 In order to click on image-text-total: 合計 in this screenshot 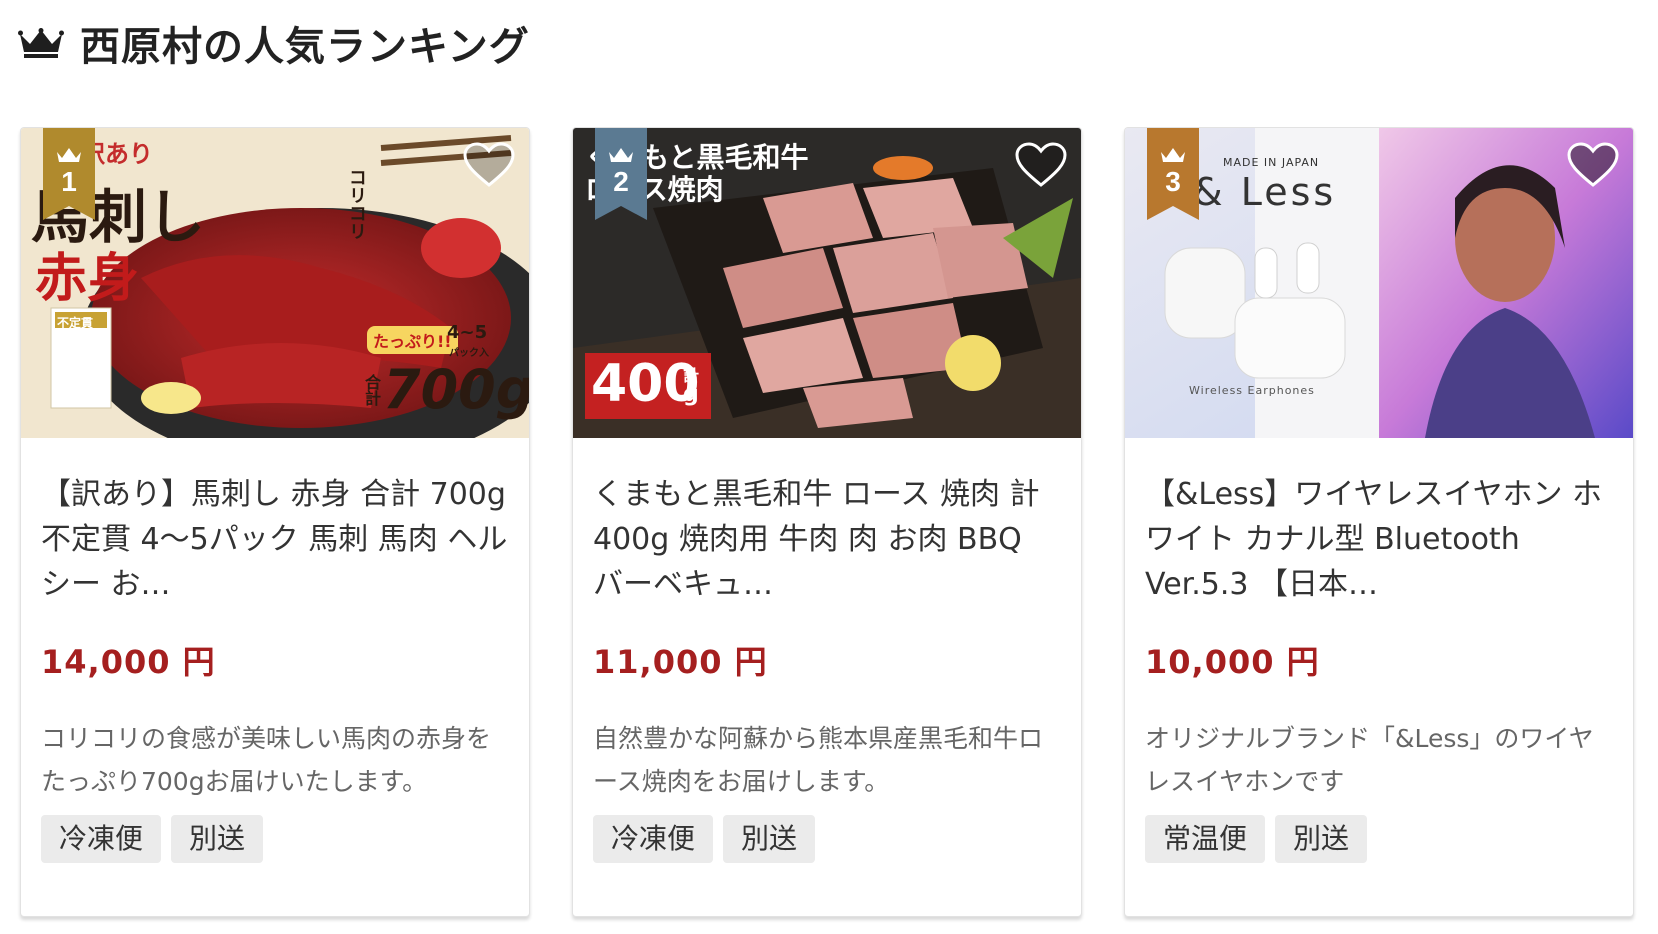, I will do `click(371, 390)`.